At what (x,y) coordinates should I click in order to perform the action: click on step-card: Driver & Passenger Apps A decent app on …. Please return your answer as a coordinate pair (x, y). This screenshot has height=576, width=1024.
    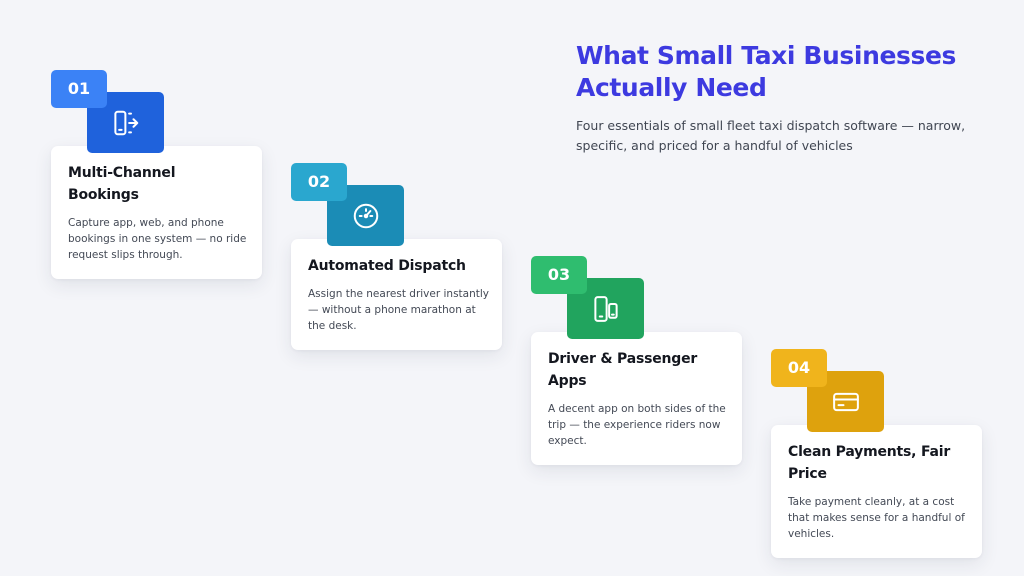
    Looking at the image, I should click on (636, 398).